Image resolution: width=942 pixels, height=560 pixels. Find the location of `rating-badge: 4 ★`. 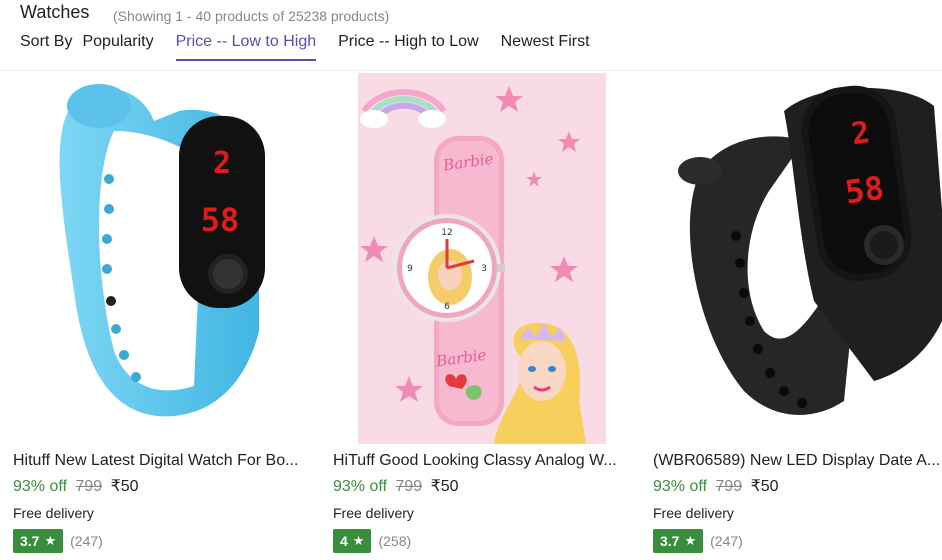

rating-badge: 4 ★ is located at coordinates (352, 541).